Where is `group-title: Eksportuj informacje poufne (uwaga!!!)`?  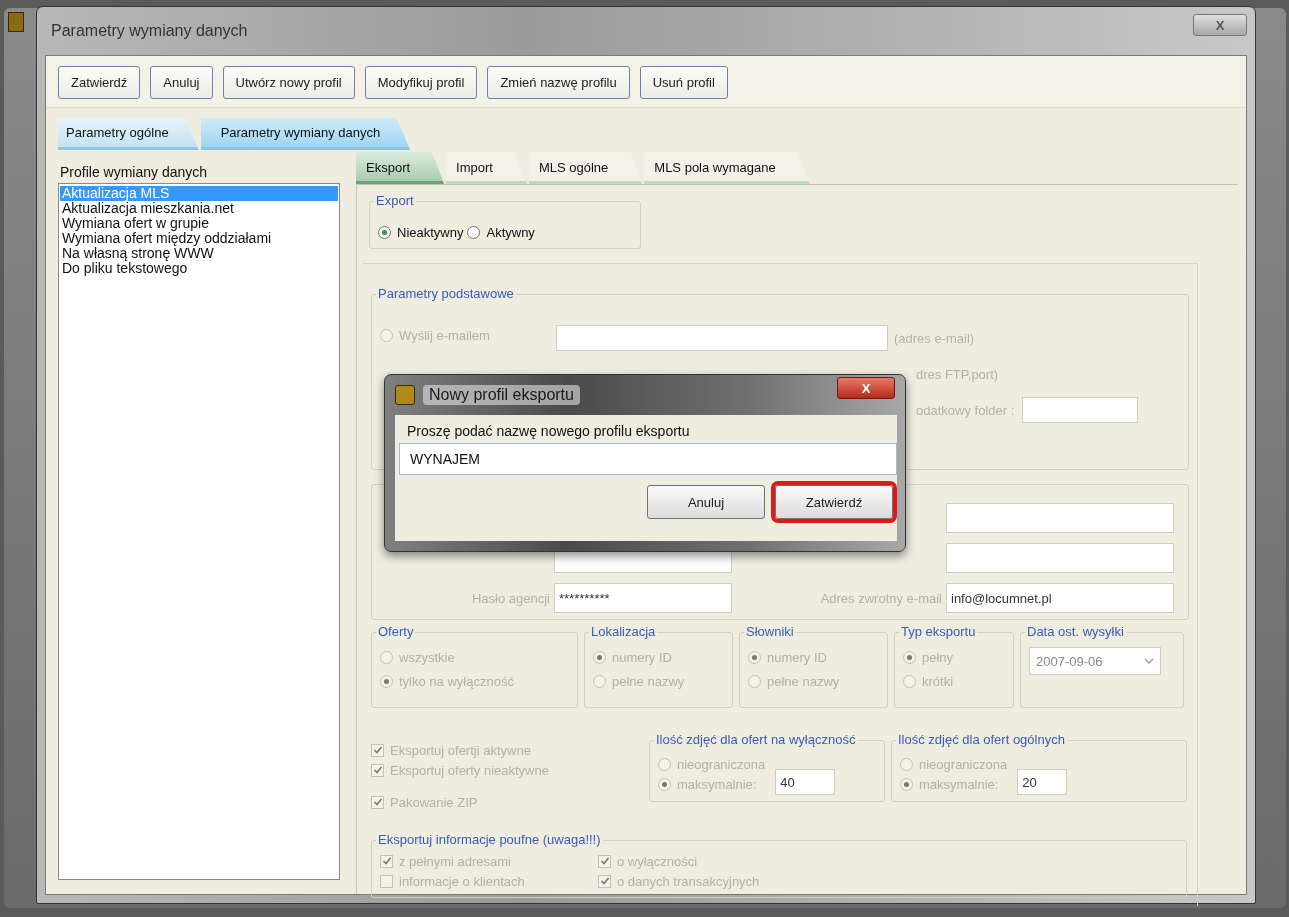
group-title: Eksportuj informacje poufne (uwaga!!!) is located at coordinates (489, 839).